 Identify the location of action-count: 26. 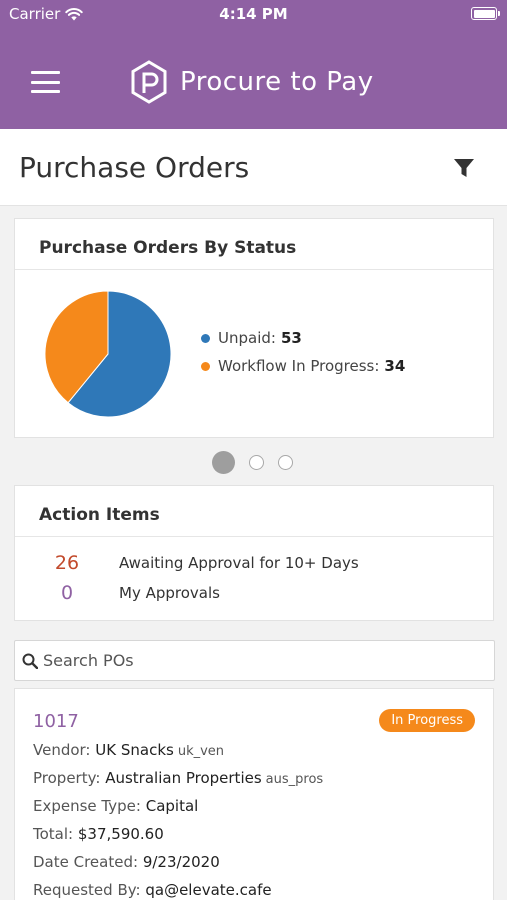
(67, 563).